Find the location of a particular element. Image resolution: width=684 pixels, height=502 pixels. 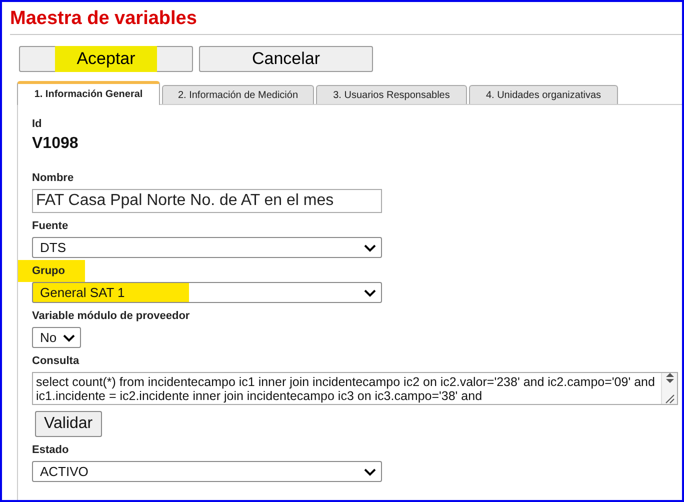

dropdown: No is located at coordinates (56, 337).